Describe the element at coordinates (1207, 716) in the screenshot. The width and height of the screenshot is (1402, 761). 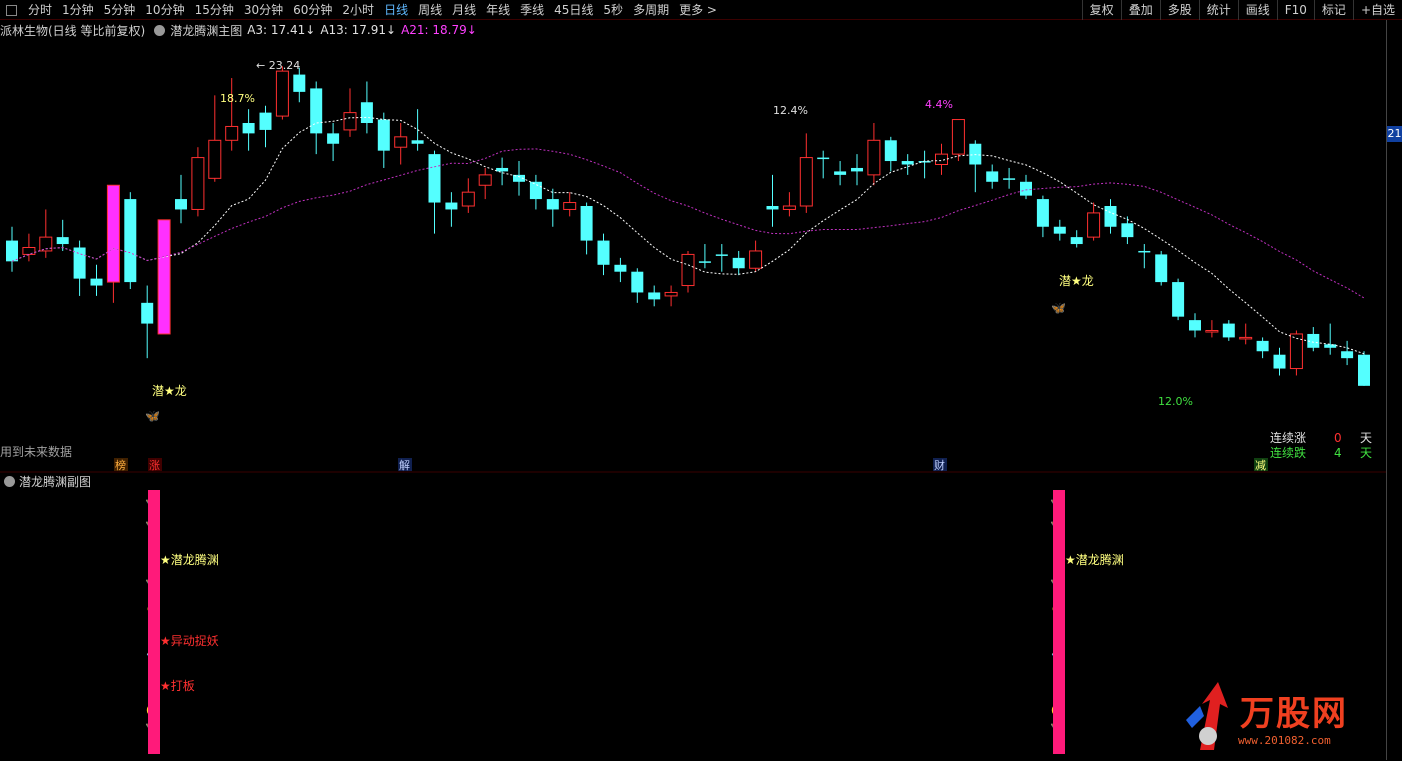
I see `logo-arrow-icon` at that location.